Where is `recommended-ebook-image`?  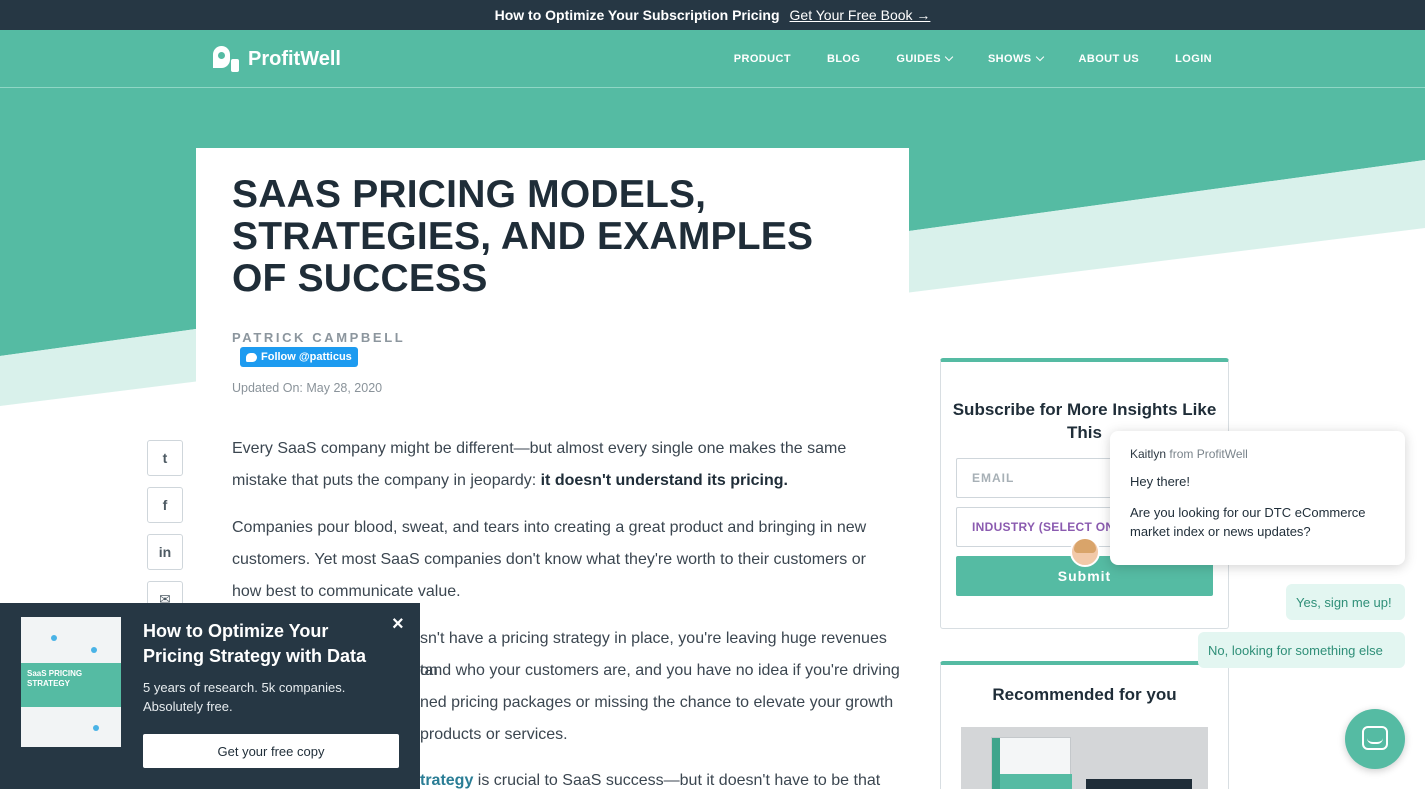 recommended-ebook-image is located at coordinates (1084, 758).